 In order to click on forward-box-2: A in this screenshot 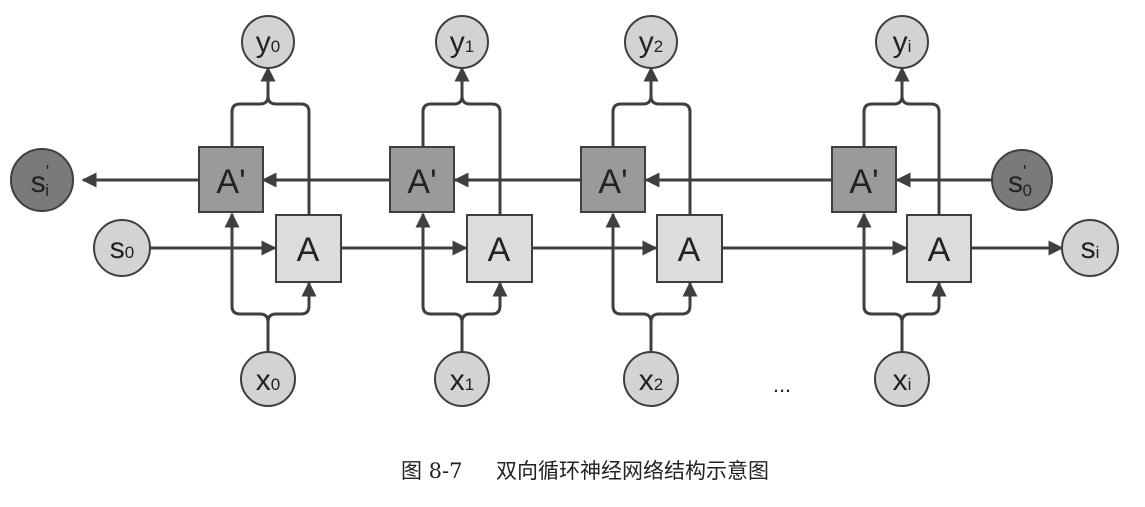, I will do `click(689, 248)`.